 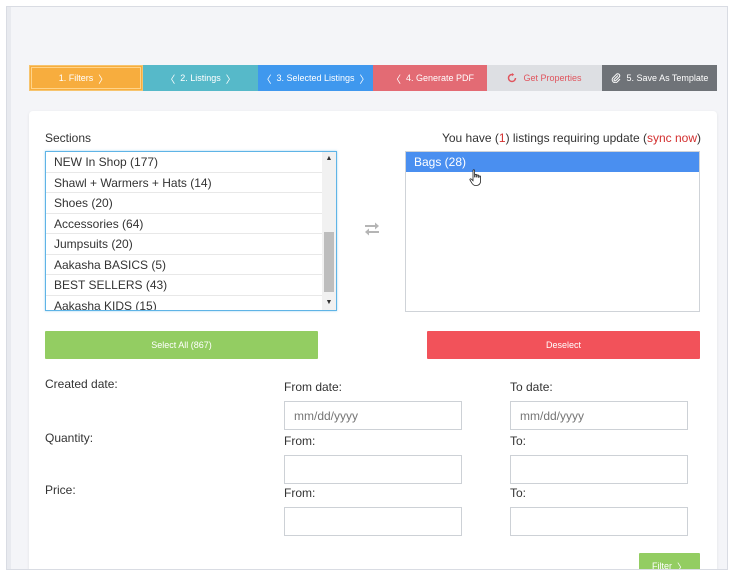 What do you see at coordinates (563, 345) in the screenshot?
I see `deselect-button: Deselect` at bounding box center [563, 345].